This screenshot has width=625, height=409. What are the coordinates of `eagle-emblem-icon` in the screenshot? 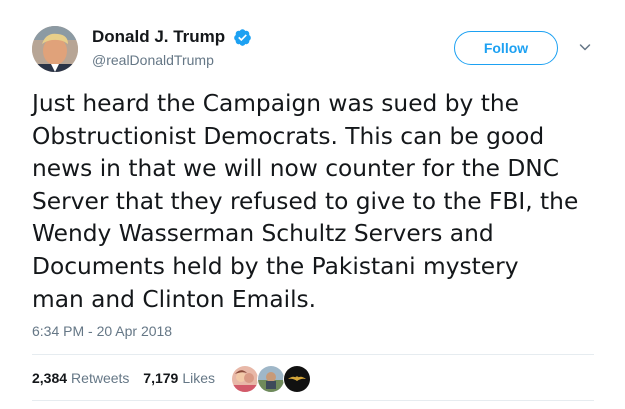 It's located at (297, 379).